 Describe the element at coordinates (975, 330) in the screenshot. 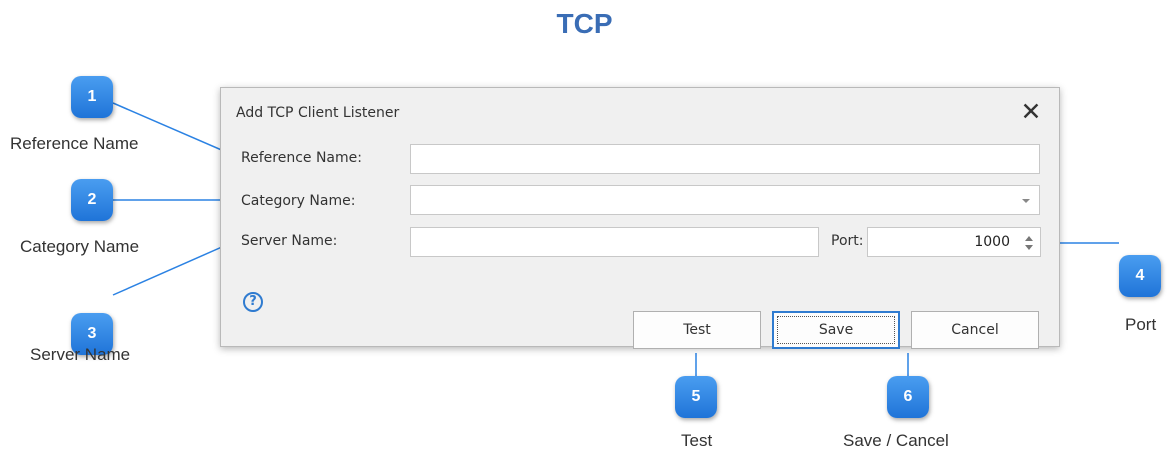

I see `cancel-button: Cancel` at that location.